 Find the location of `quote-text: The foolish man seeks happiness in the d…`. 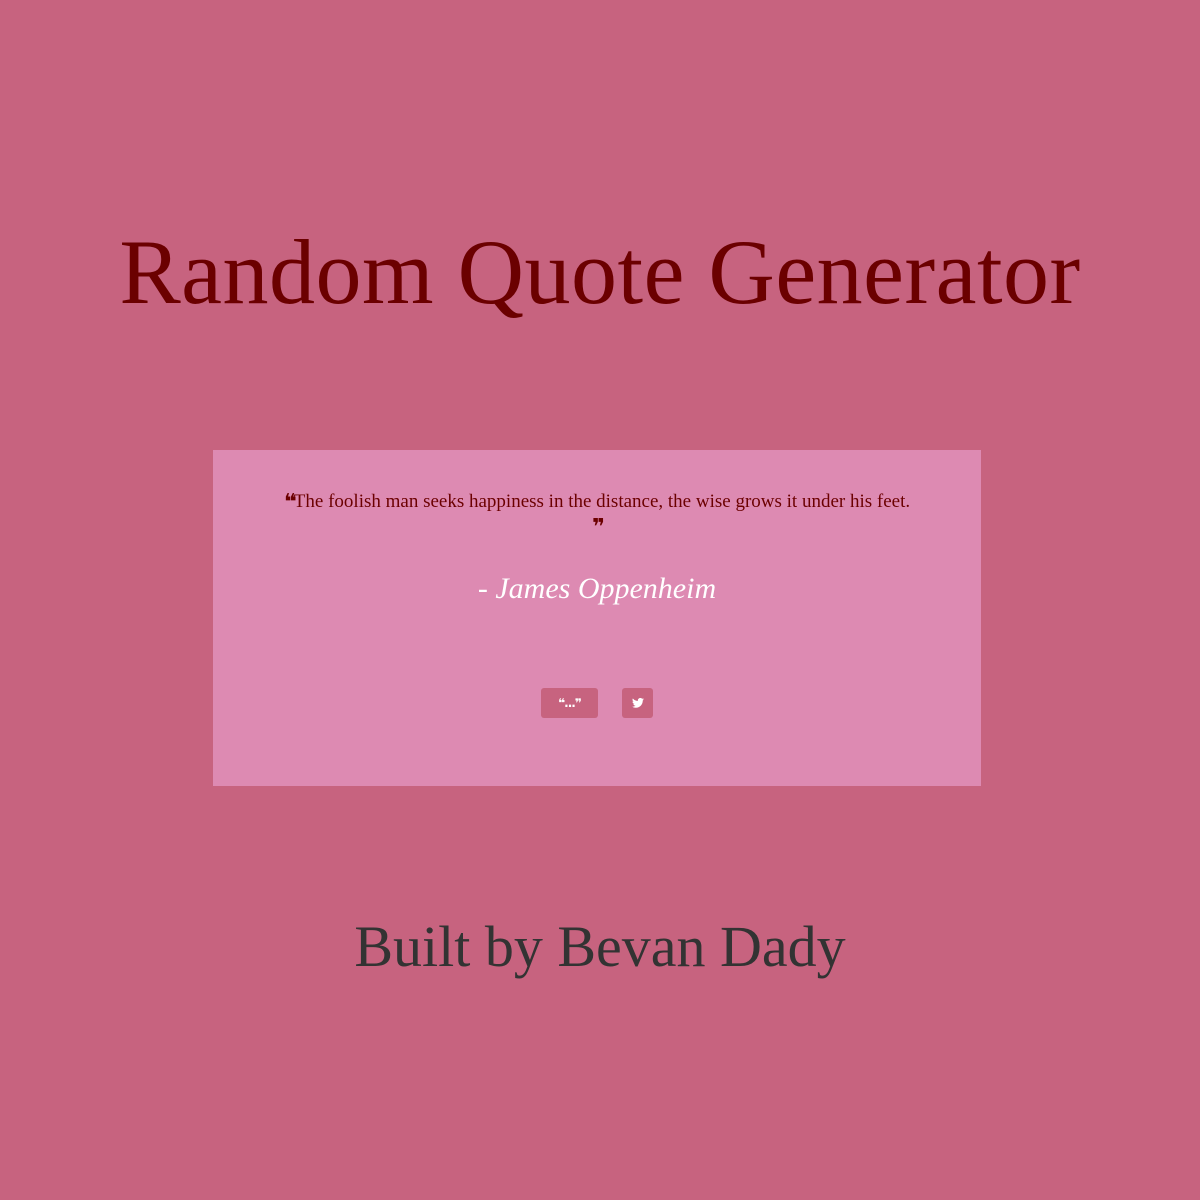

quote-text: The foolish man seeks happiness in the d… is located at coordinates (602, 501).